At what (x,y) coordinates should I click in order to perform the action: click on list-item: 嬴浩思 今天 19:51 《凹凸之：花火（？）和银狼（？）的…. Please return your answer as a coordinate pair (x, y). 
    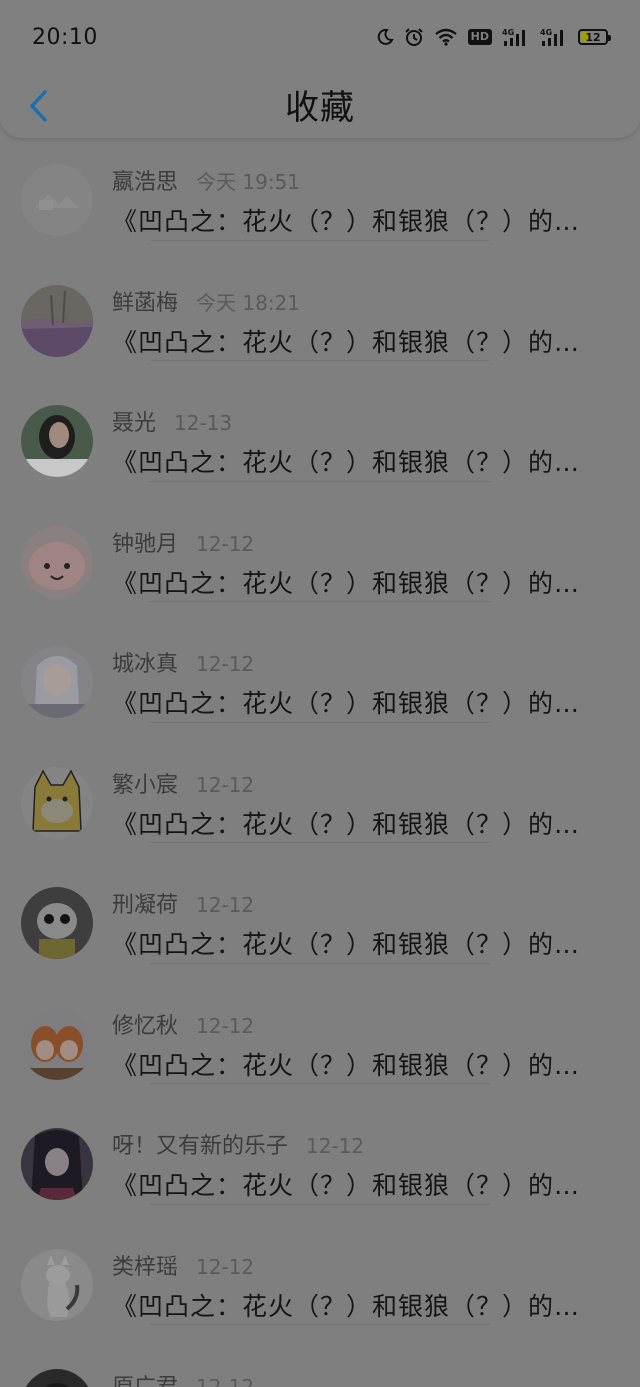
    Looking at the image, I should click on (320, 180).